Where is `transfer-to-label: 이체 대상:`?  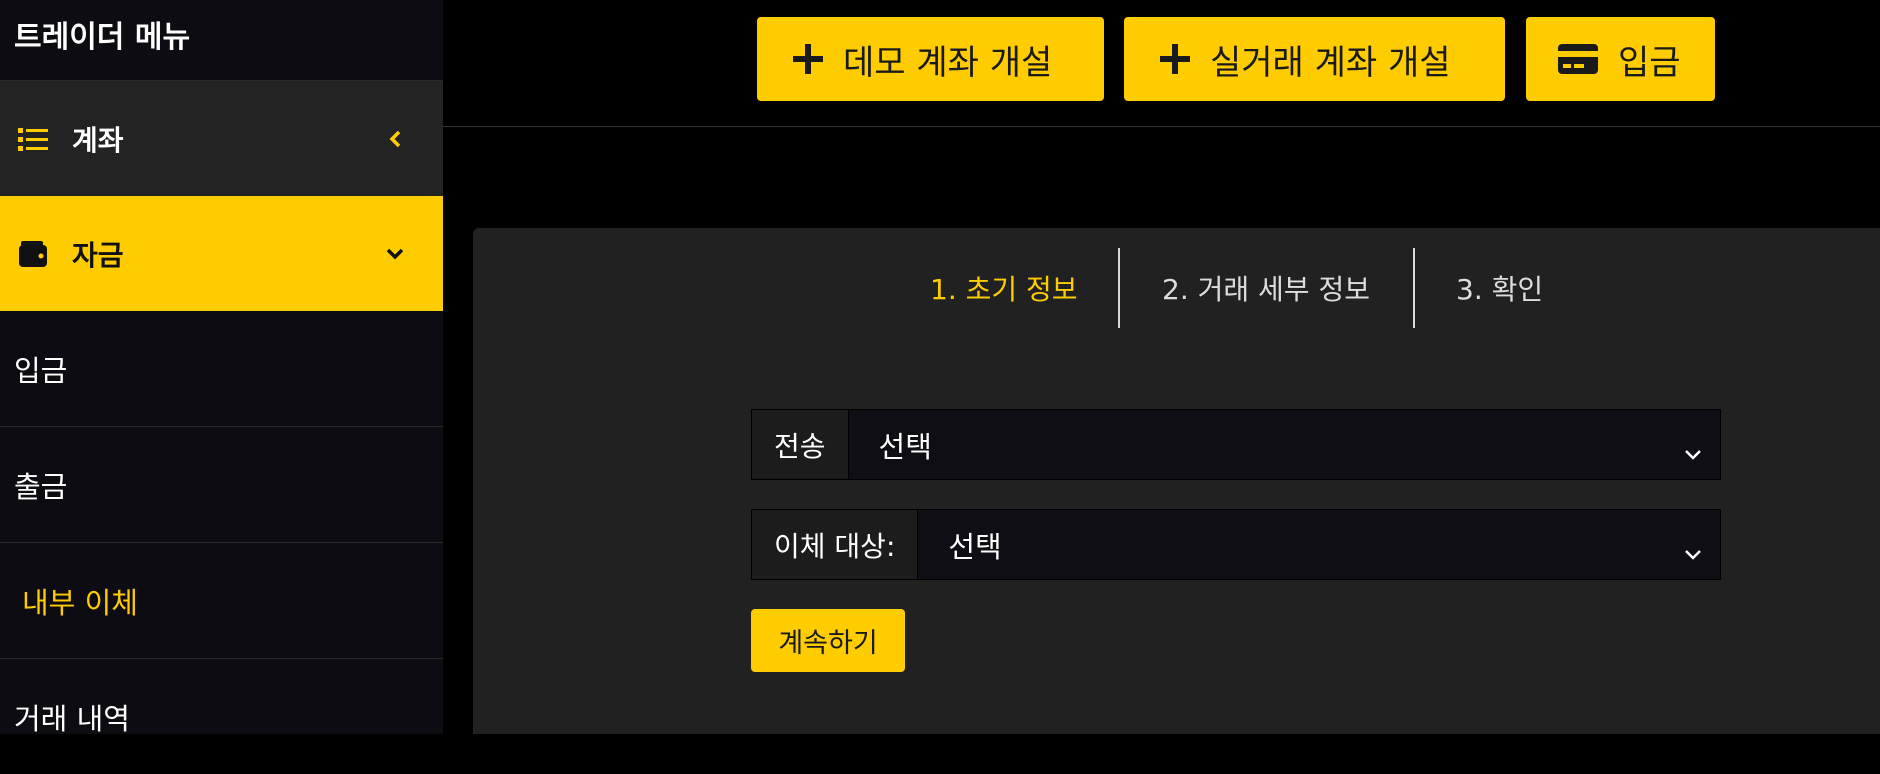 transfer-to-label: 이체 대상: is located at coordinates (835, 544).